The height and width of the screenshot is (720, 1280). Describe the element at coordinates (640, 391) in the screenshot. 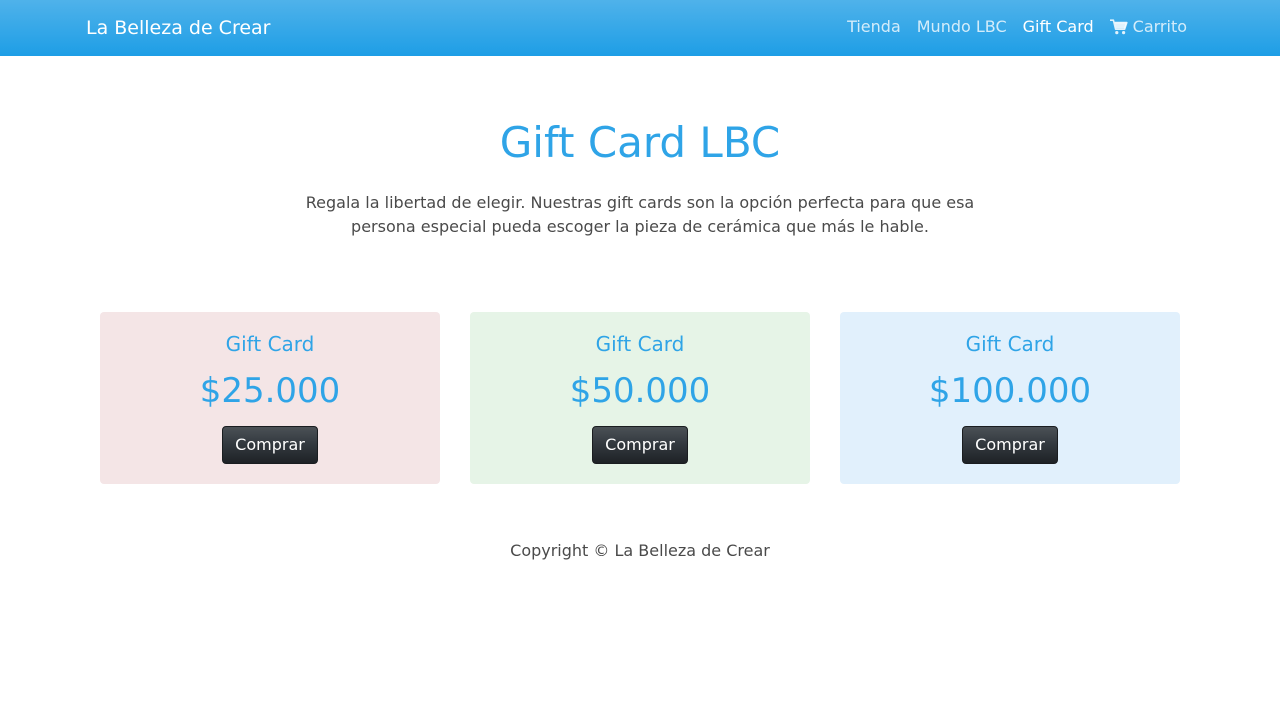

I see `card-price: $50.000` at that location.